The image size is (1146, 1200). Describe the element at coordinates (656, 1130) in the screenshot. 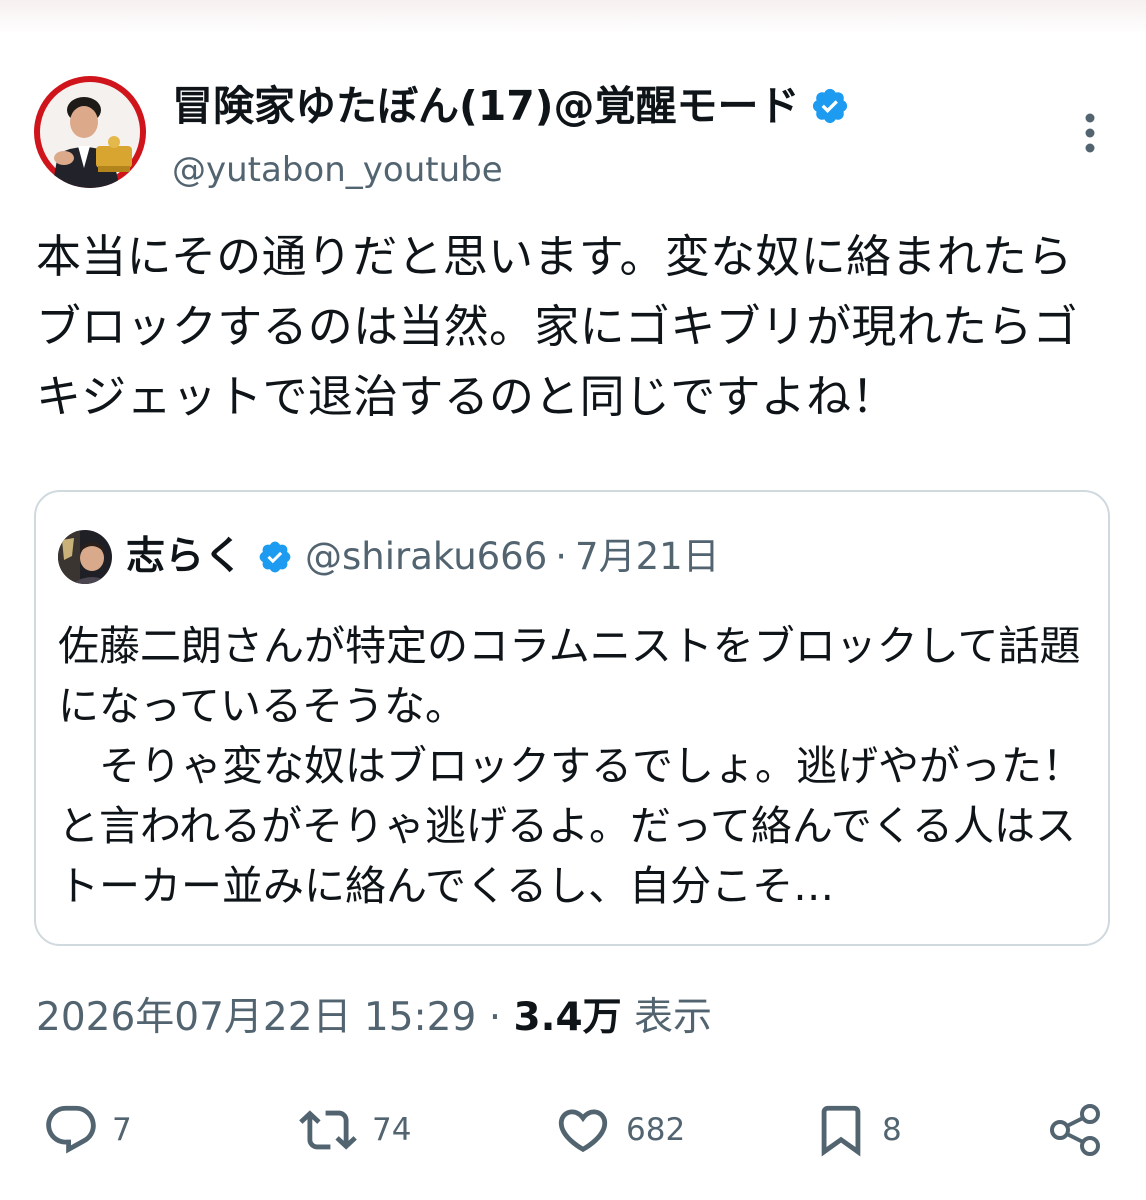

I see `like-count: 682` at that location.